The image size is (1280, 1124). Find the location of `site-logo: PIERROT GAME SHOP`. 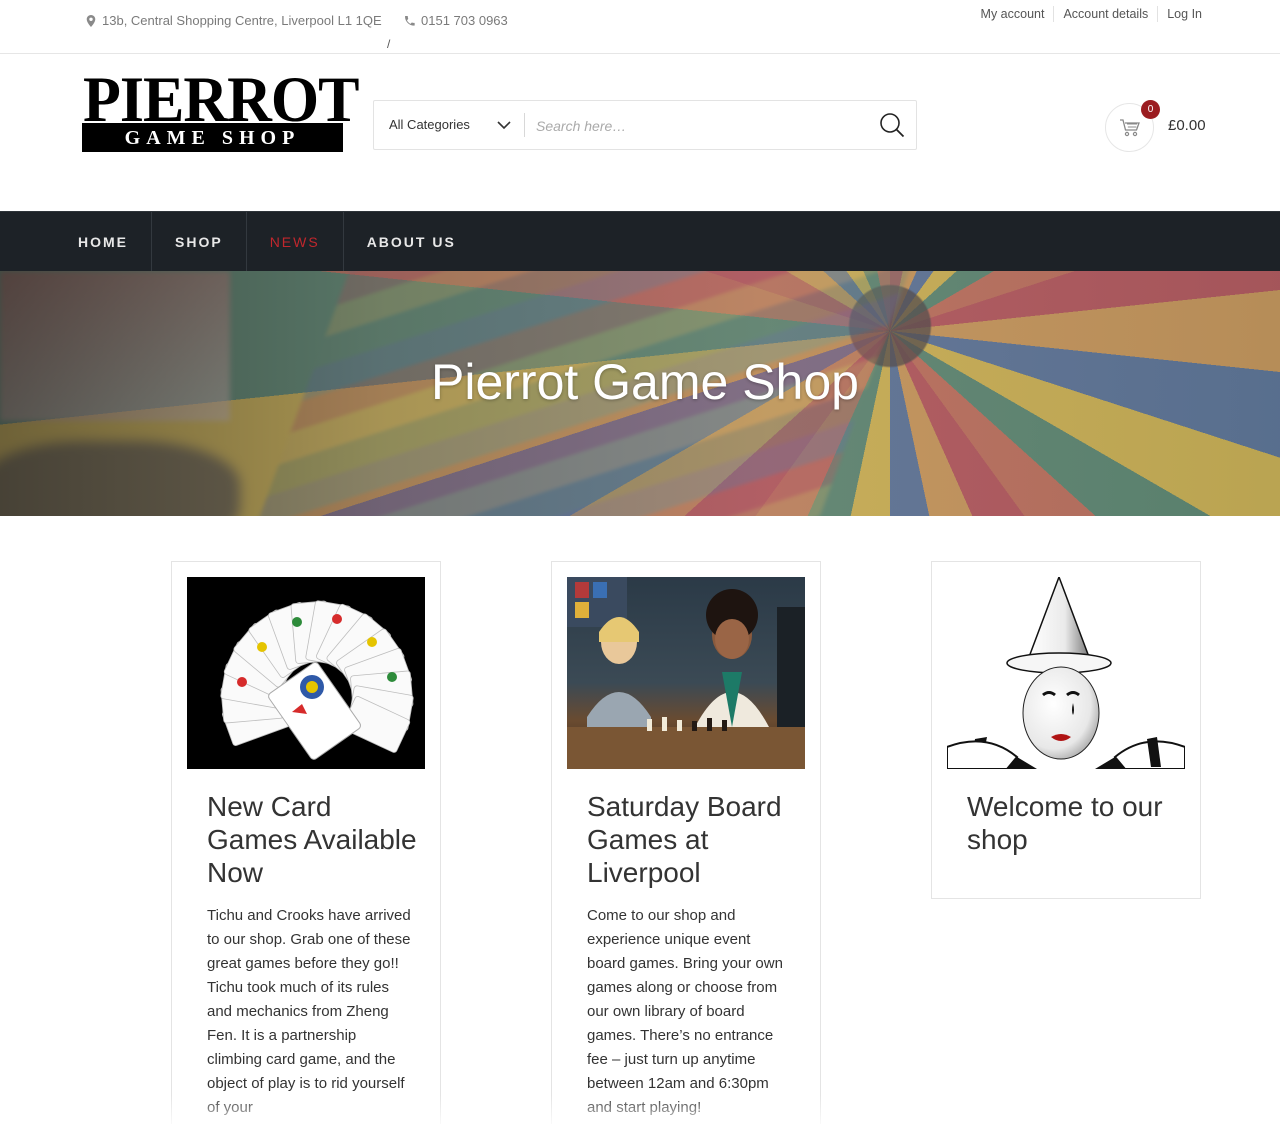

site-logo: PIERROT GAME SHOP is located at coordinates (220, 108).